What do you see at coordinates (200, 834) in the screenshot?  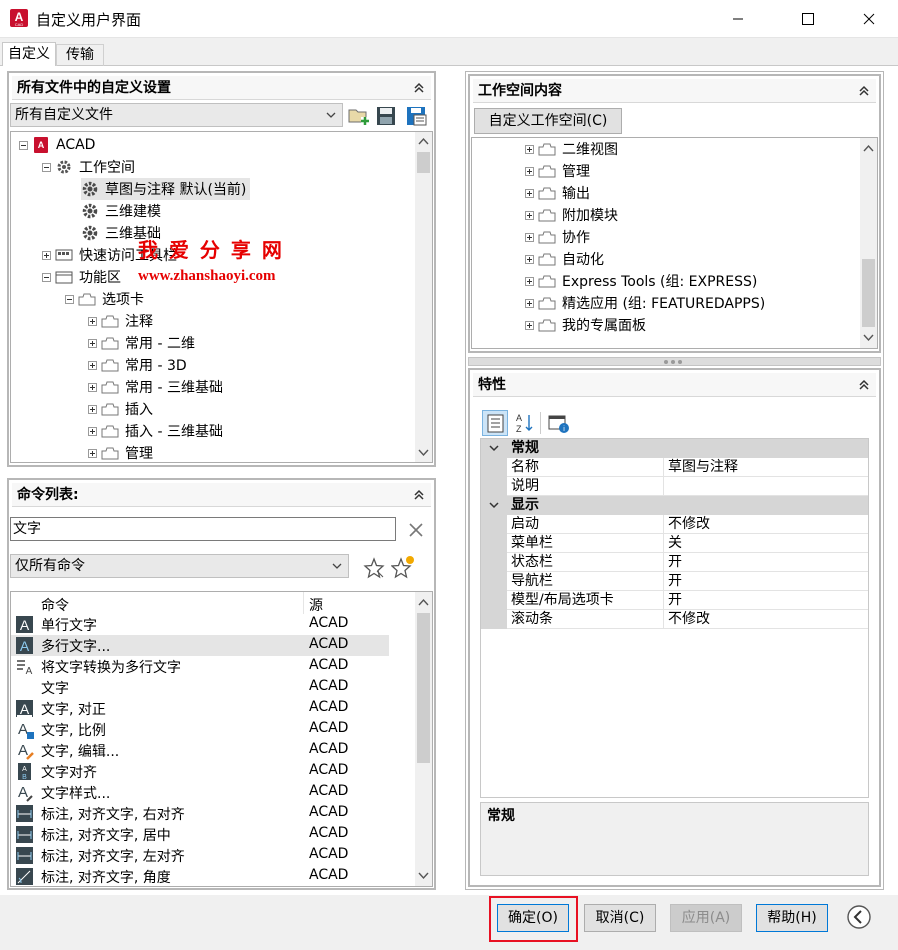 I see `command-row: 标注, 对齐文字, 居中 ACAD` at bounding box center [200, 834].